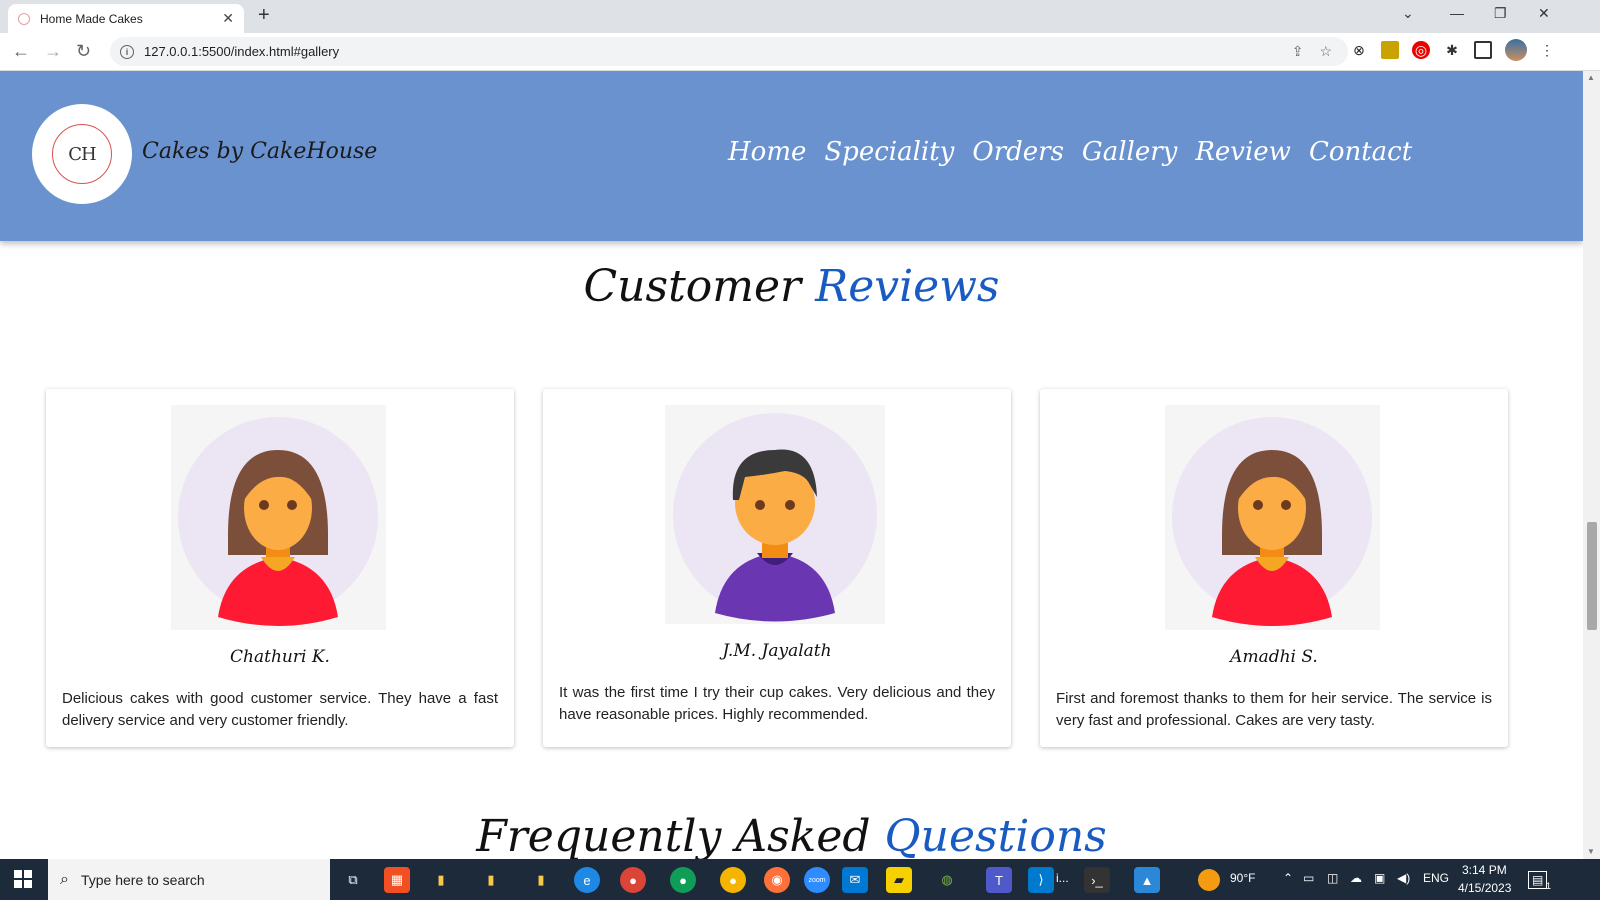 The height and width of the screenshot is (900, 1600). What do you see at coordinates (777, 880) in the screenshot?
I see `firefox-icon: ◉` at bounding box center [777, 880].